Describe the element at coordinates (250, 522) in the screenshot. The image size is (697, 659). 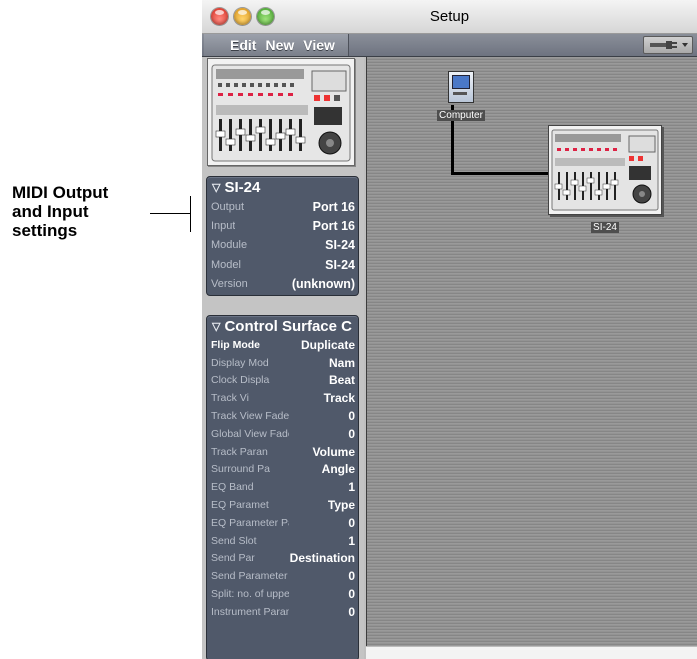
I see `setting-label: EQ Parameter Page` at that location.